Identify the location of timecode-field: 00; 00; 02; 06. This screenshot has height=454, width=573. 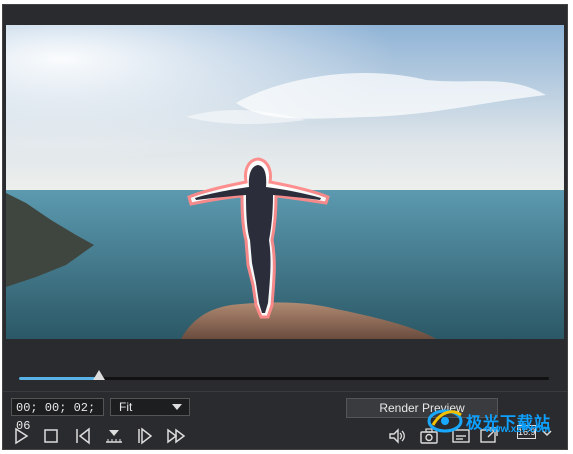
(57, 415).